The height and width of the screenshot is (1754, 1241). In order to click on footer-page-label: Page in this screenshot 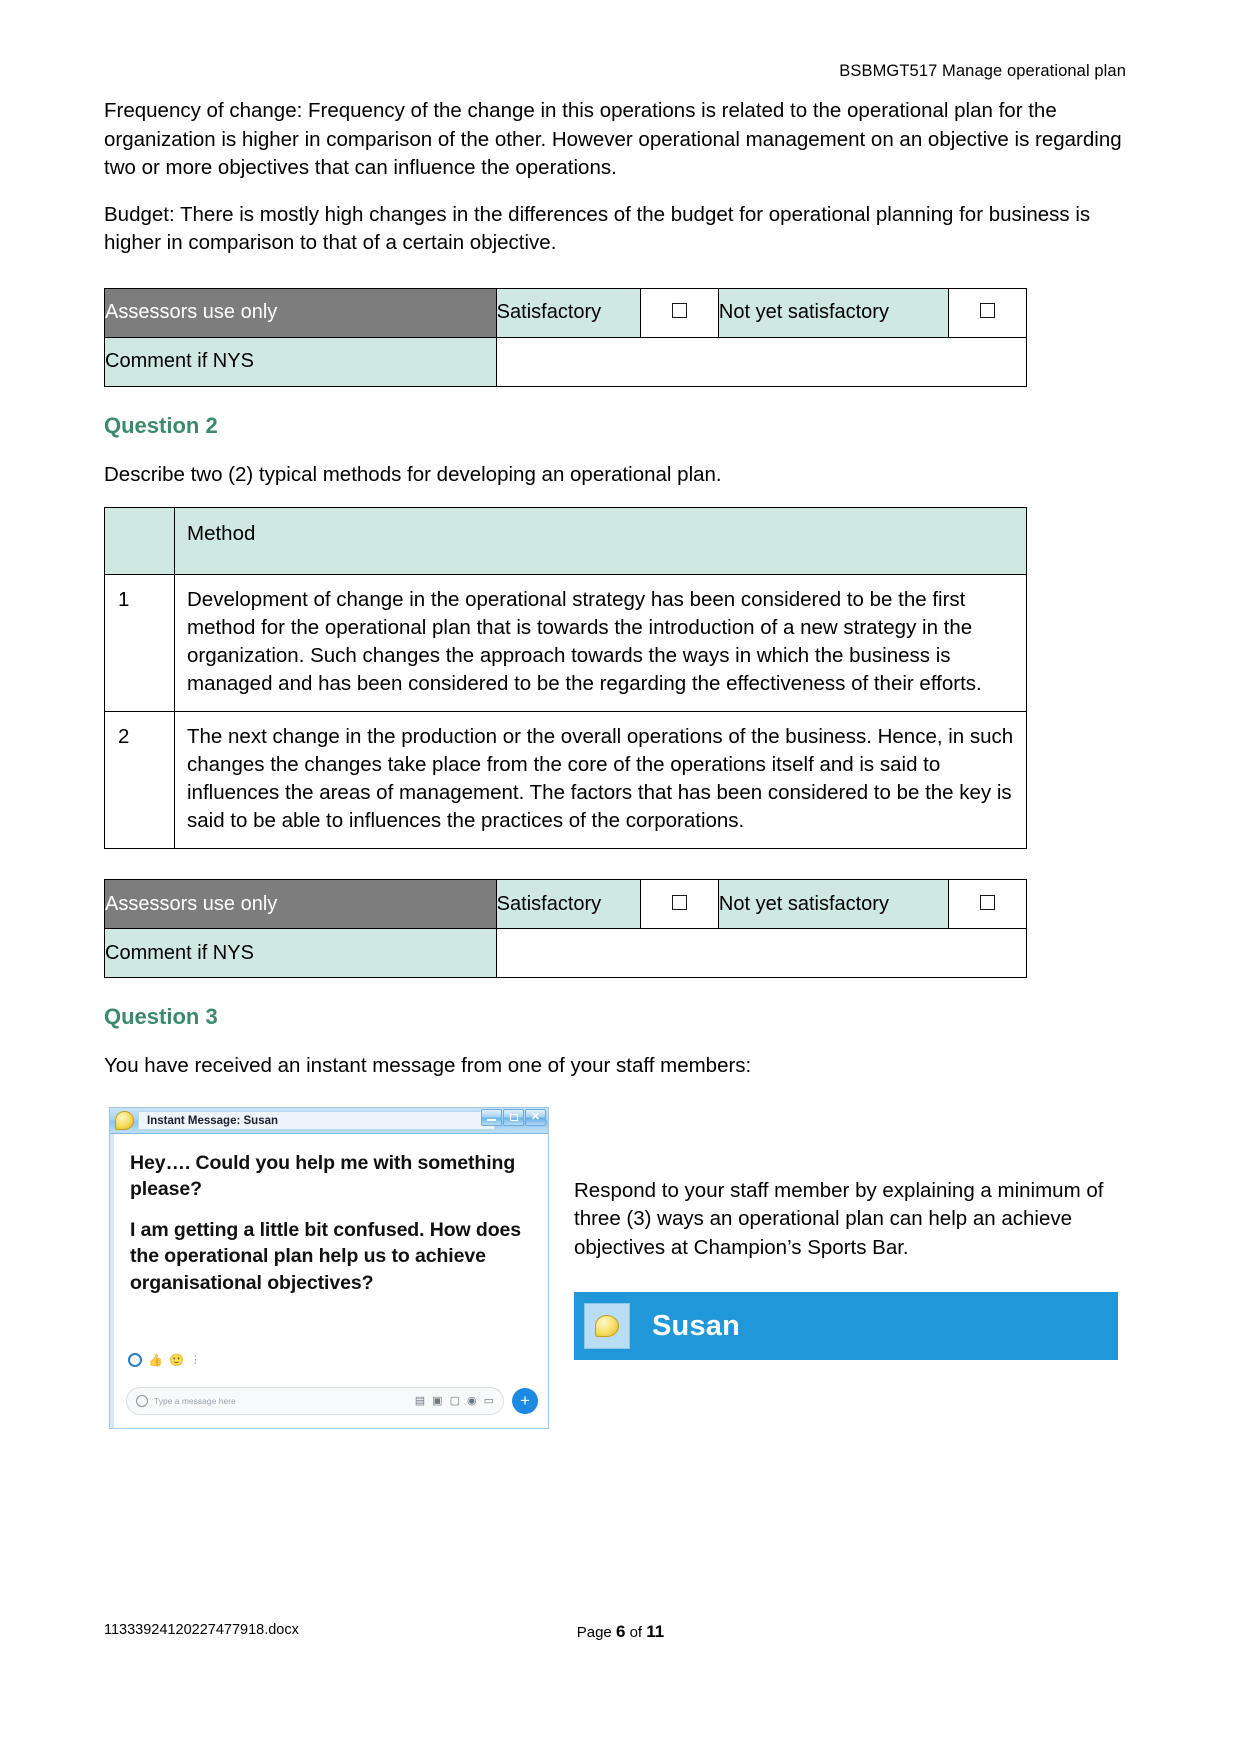, I will do `click(594, 1632)`.